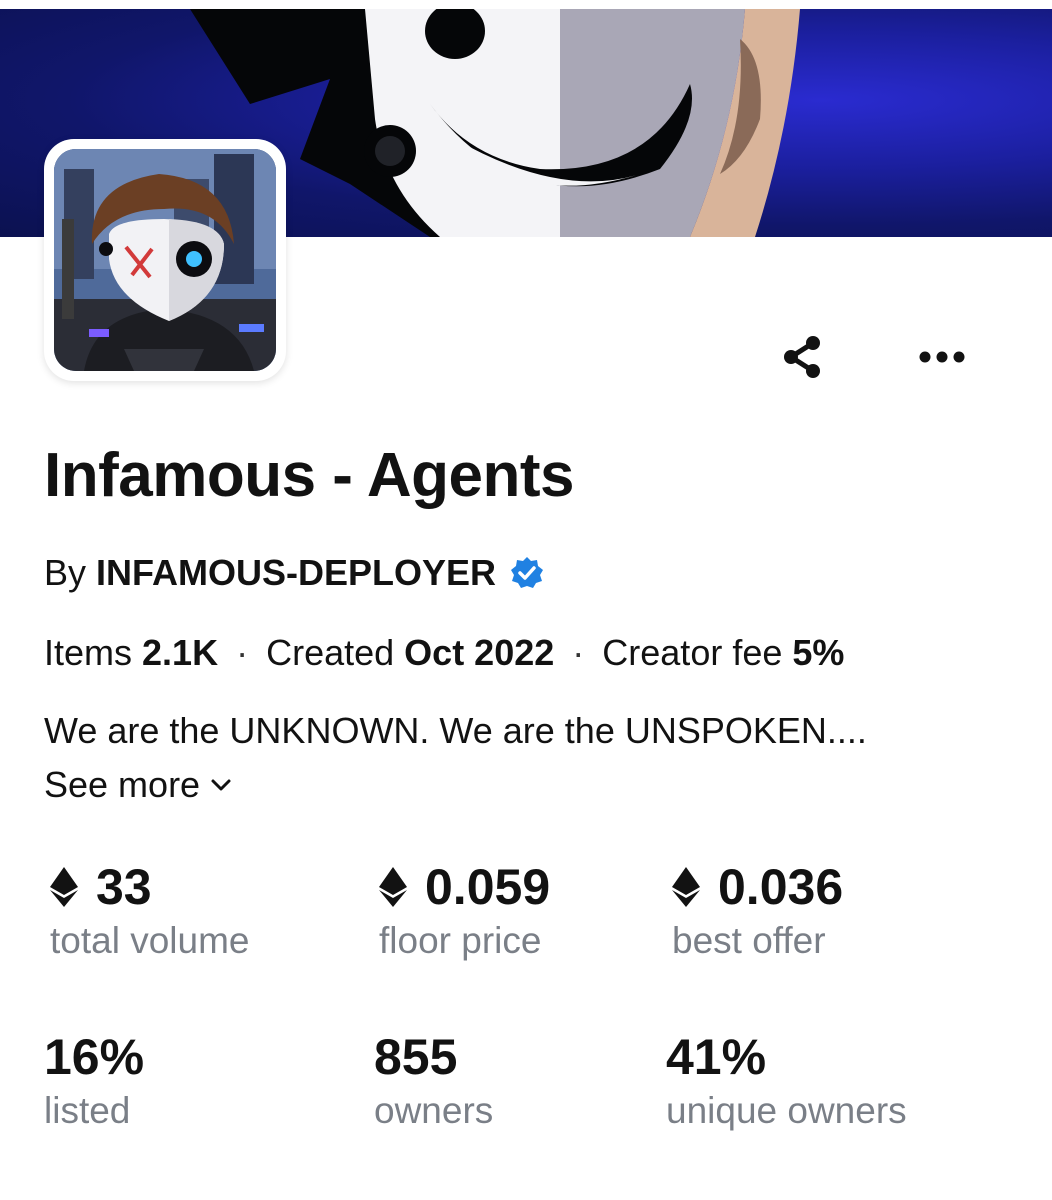 The image size is (1052, 1200). What do you see at coordinates (818, 652) in the screenshot?
I see `creator-fee-value: 5%` at bounding box center [818, 652].